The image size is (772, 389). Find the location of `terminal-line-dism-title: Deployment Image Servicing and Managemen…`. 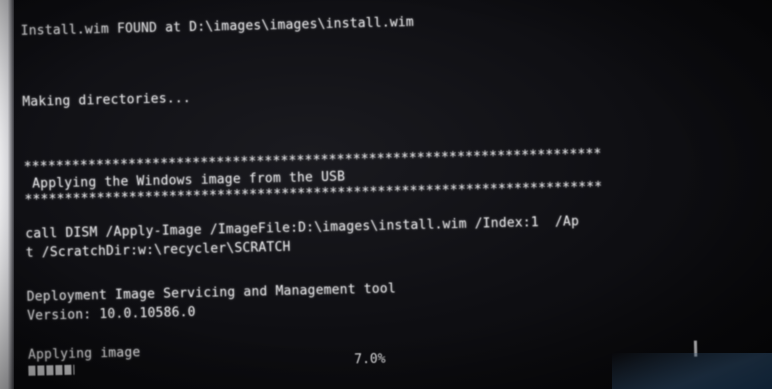

terminal-line-dism-title: Deployment Image Servicing and Managemen… is located at coordinates (211, 293).